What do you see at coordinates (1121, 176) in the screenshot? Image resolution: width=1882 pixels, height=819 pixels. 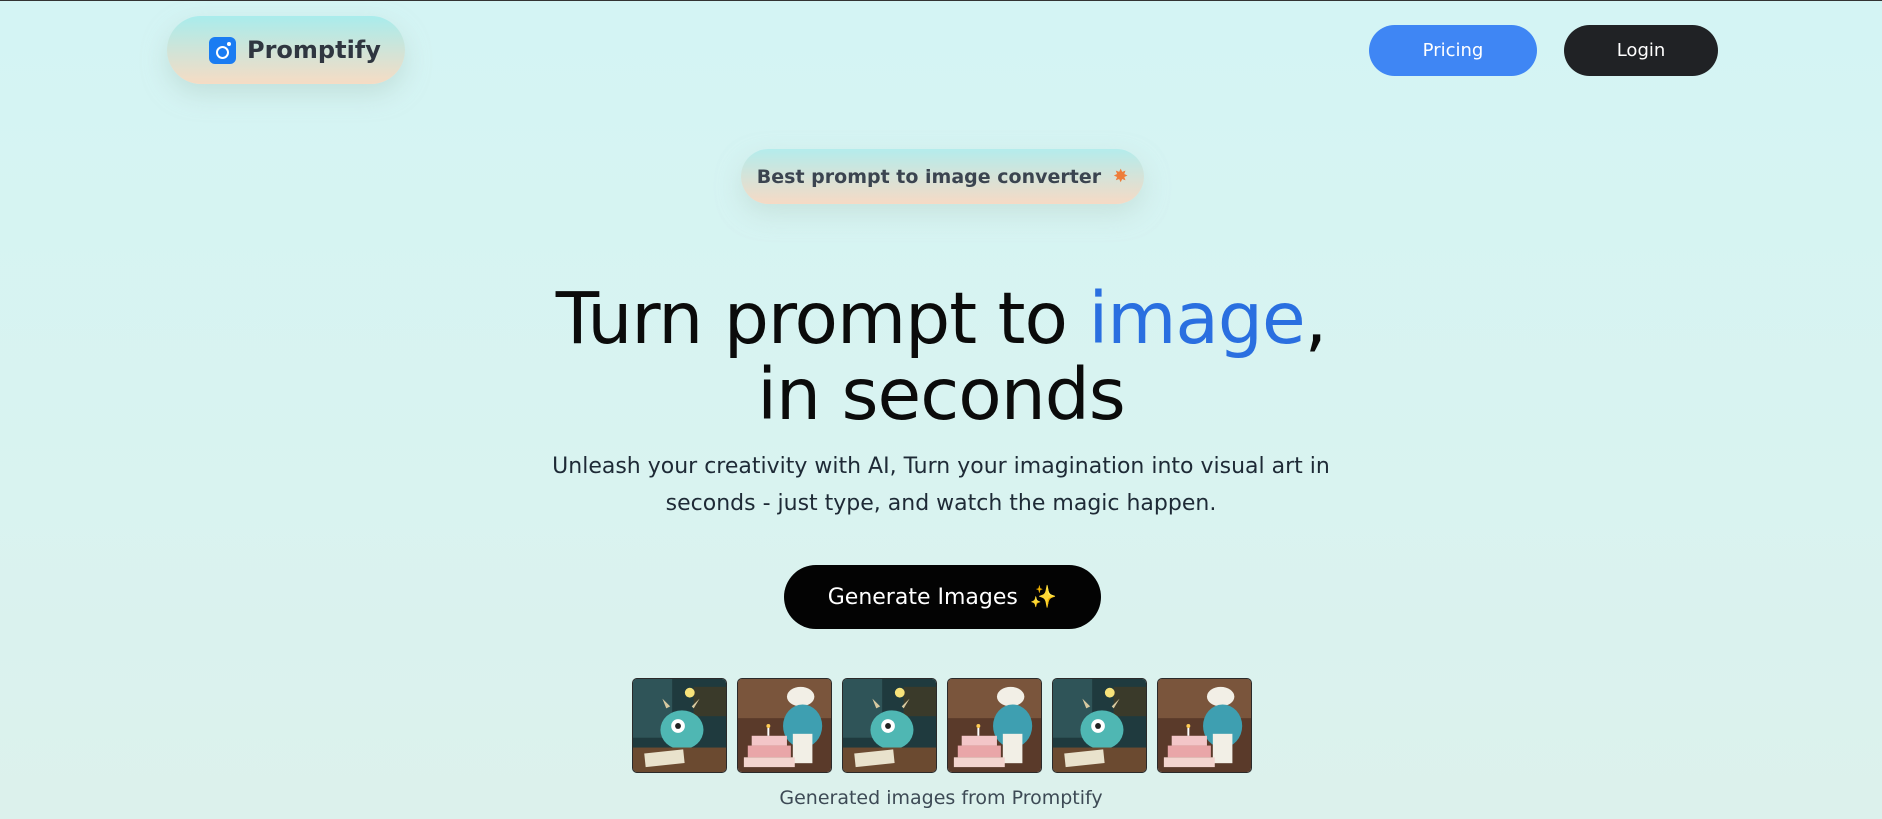 I see `star-burst-icon: ✸` at bounding box center [1121, 176].